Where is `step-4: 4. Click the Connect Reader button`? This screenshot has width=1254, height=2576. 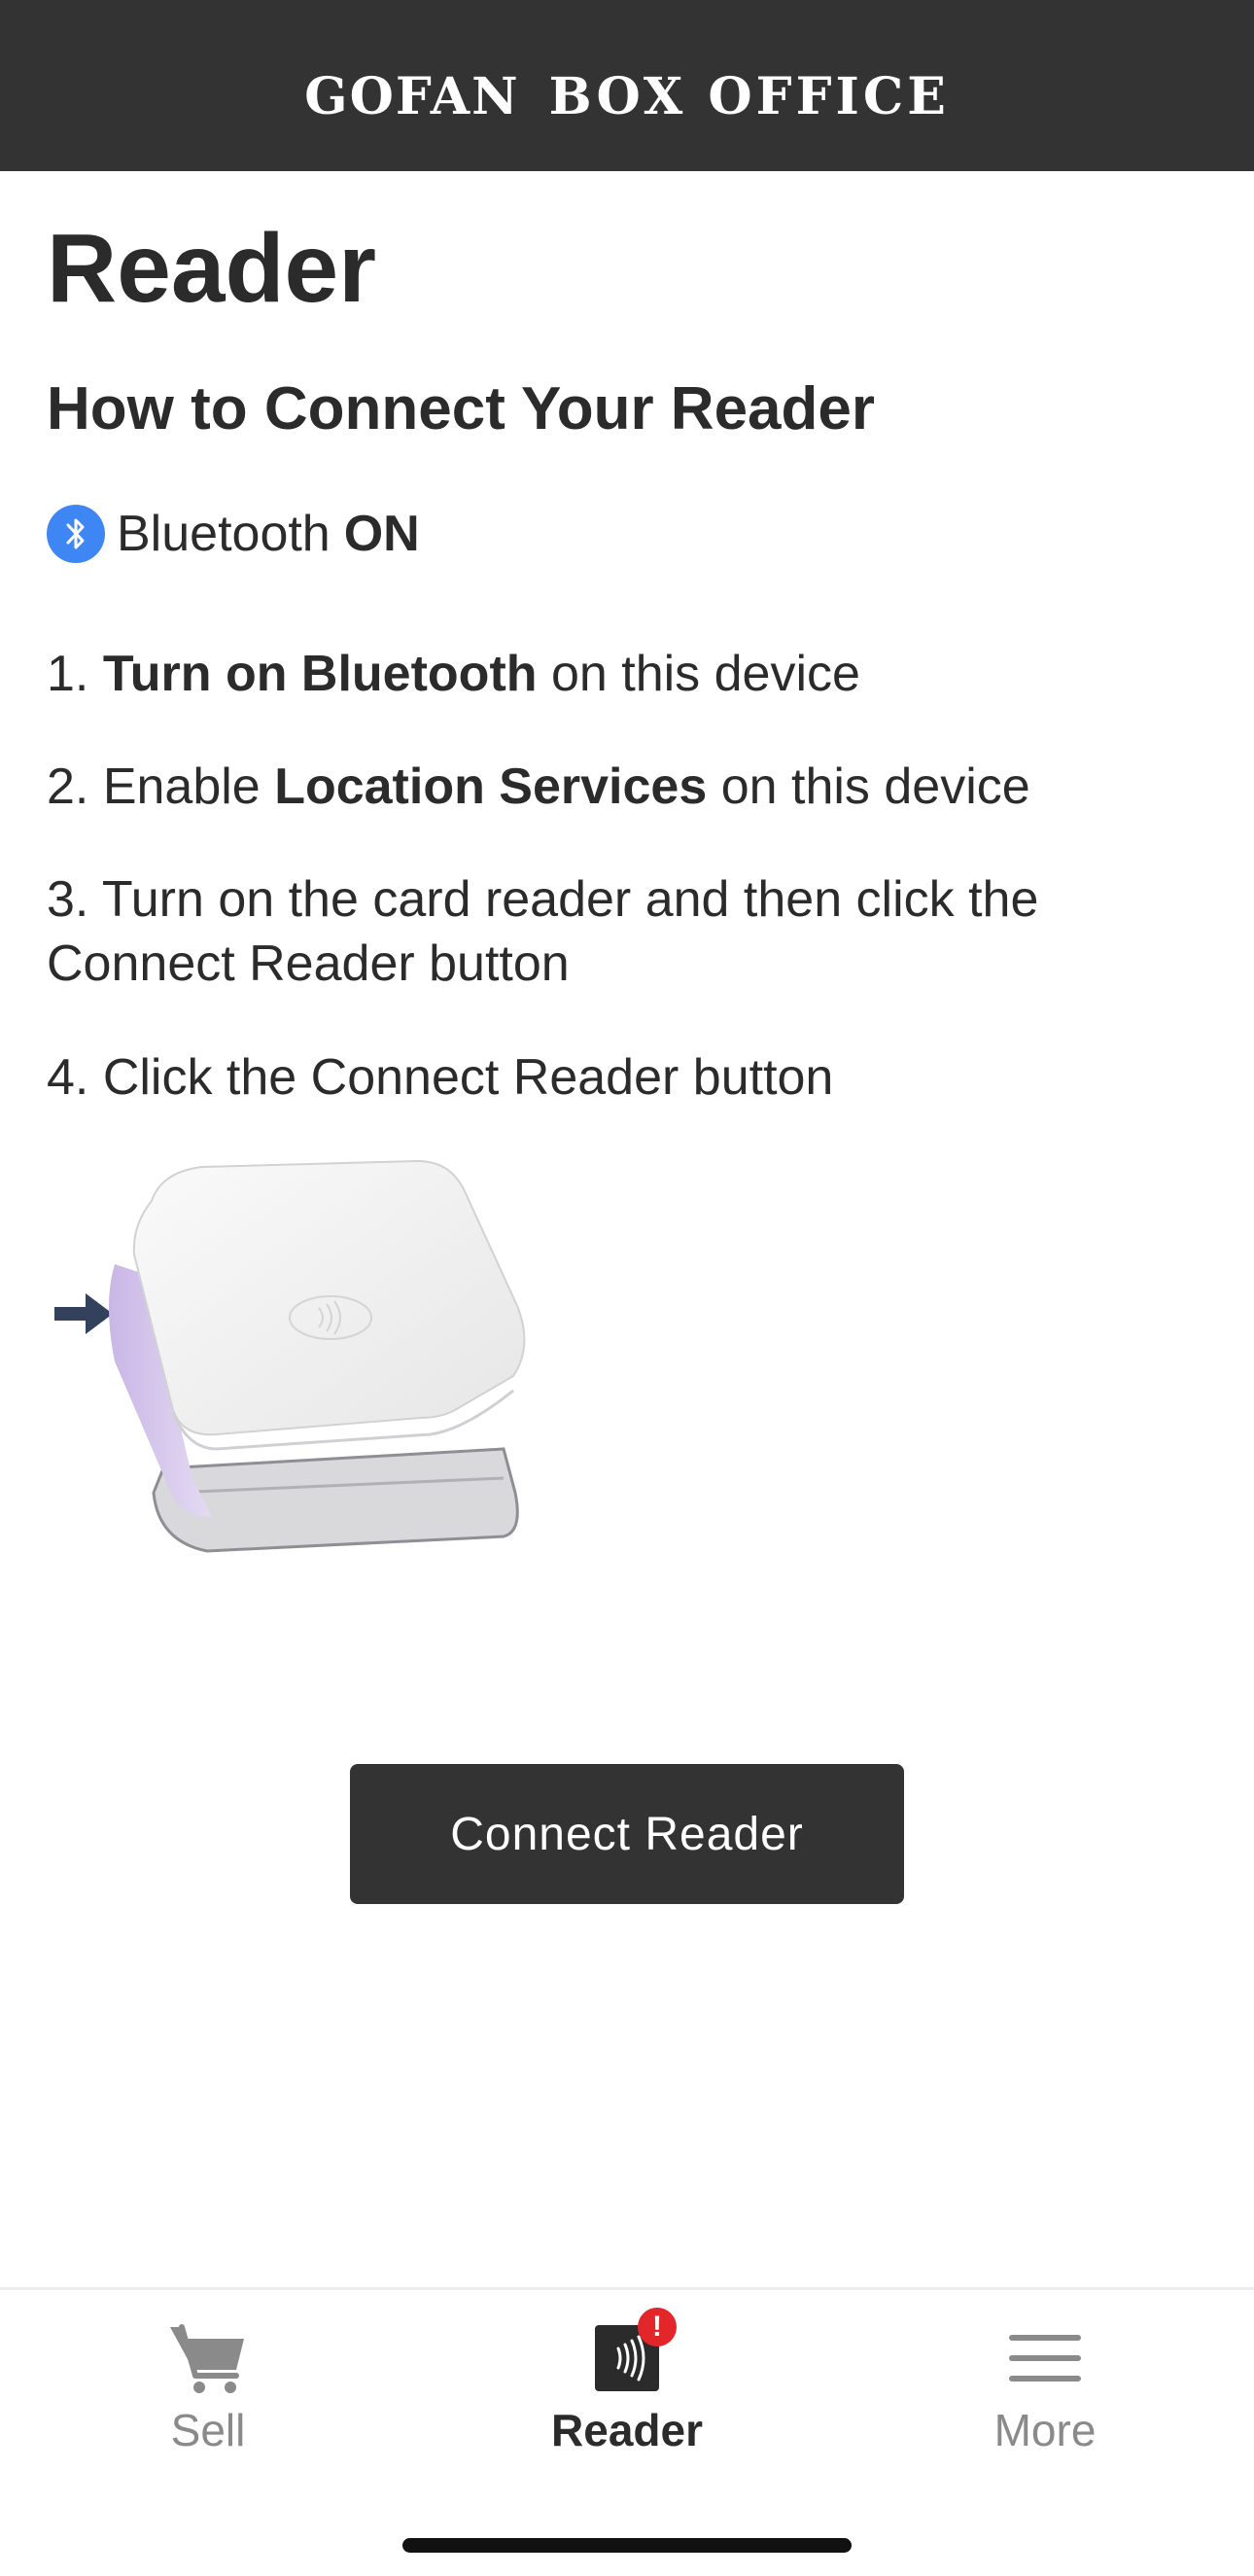
step-4: 4. Click the Connect Reader button is located at coordinates (440, 1077).